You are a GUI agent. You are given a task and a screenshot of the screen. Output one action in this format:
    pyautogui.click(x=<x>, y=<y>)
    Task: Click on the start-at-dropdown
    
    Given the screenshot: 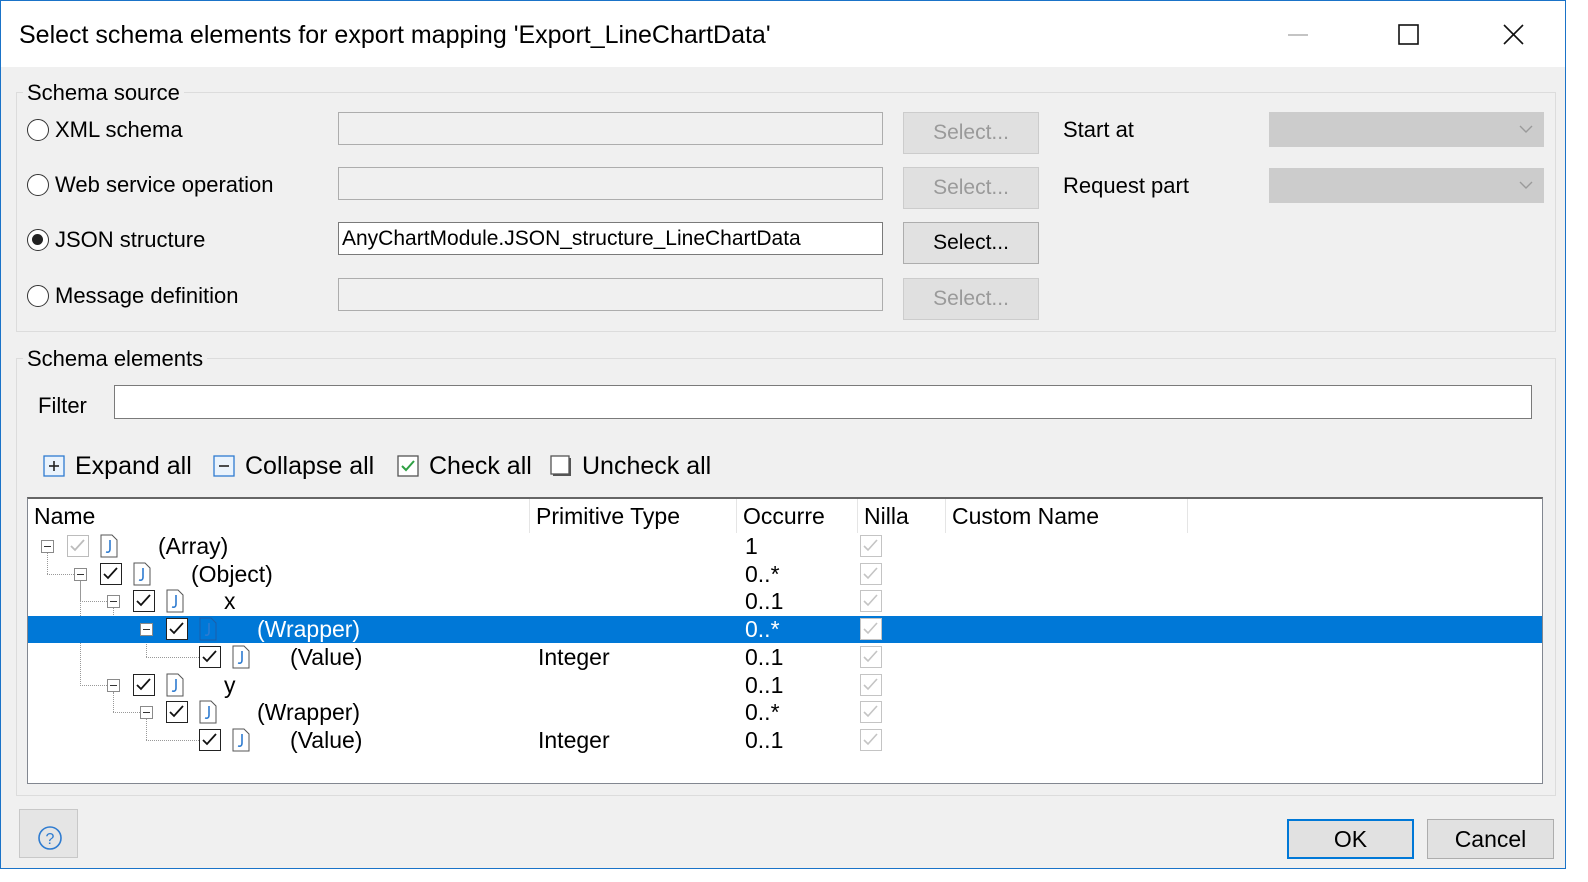 What is the action you would take?
    pyautogui.click(x=1406, y=129)
    